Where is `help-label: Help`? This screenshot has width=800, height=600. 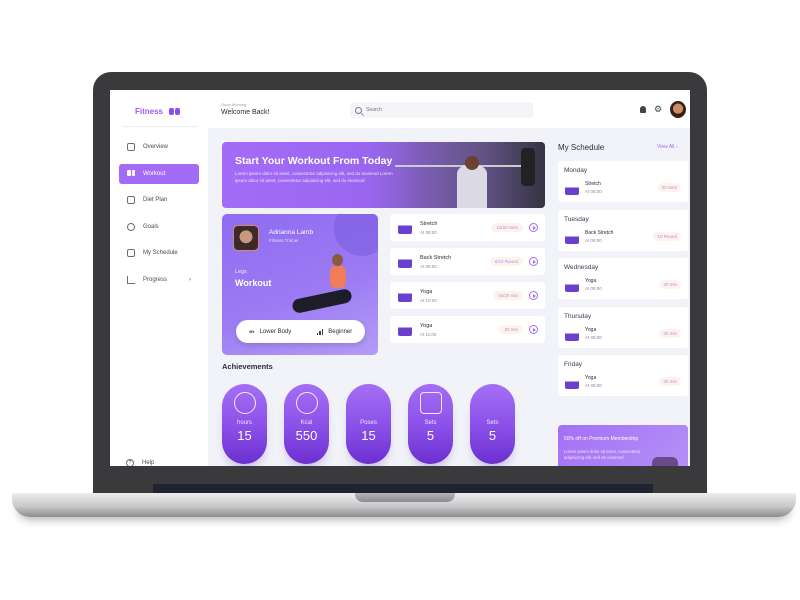 help-label: Help is located at coordinates (148, 463).